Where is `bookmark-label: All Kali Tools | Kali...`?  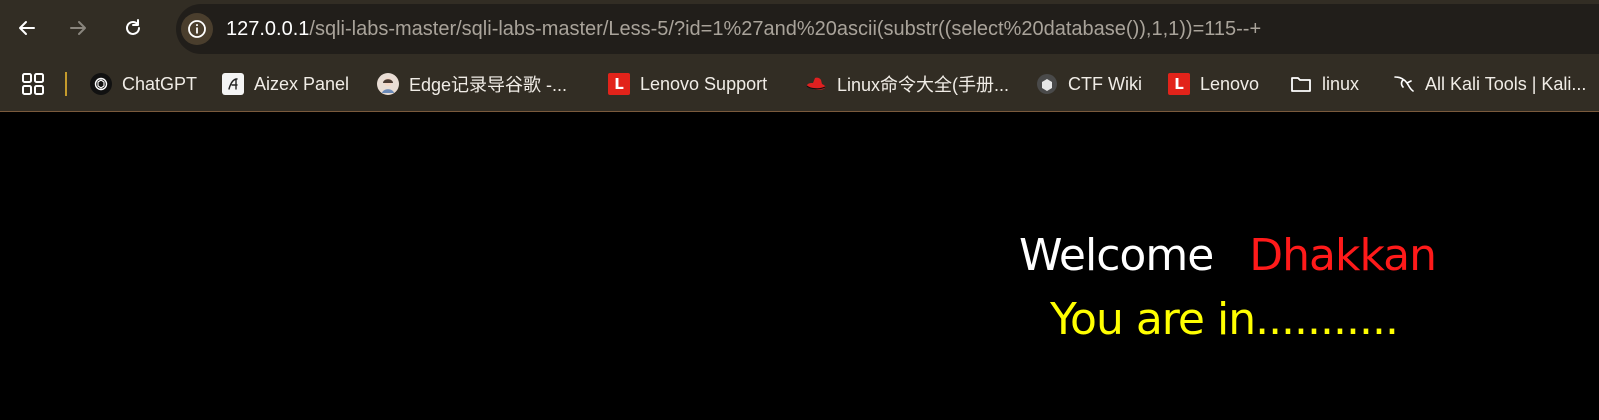
bookmark-label: All Kali Tools | Kali... is located at coordinates (1506, 83).